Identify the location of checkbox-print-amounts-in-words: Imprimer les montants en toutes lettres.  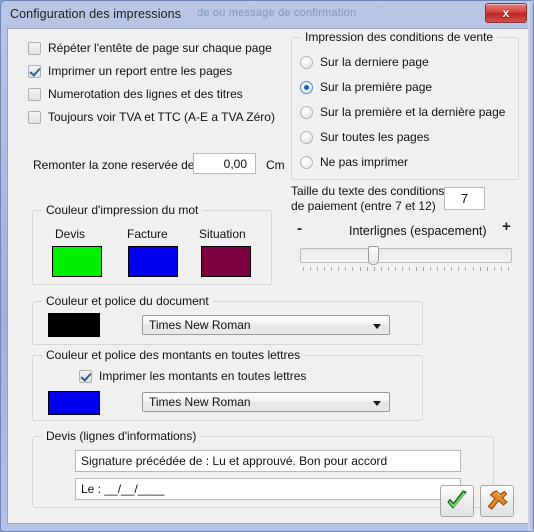
(192, 376).